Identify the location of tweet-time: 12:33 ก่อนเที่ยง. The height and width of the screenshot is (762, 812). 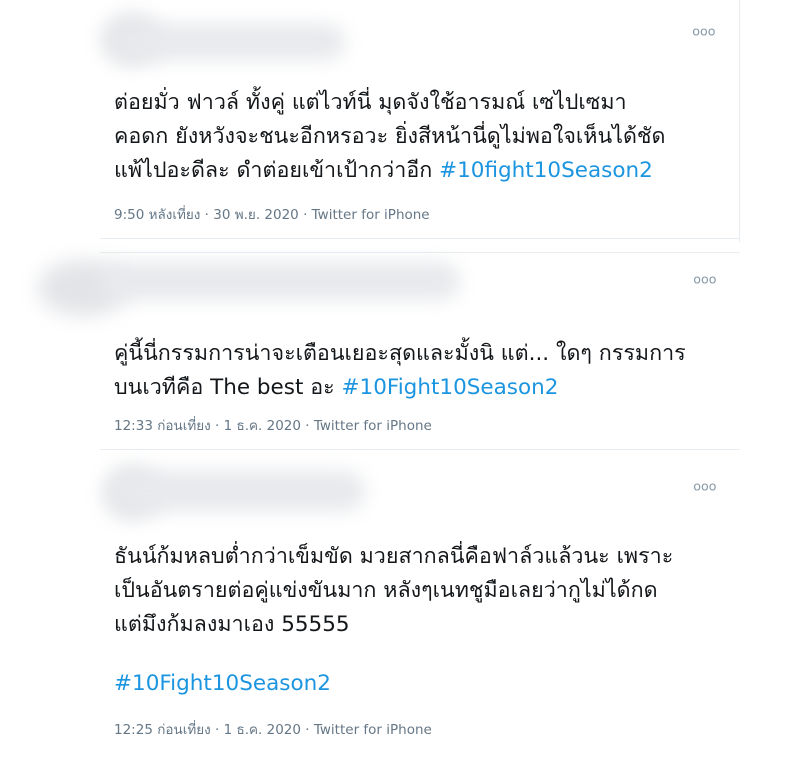
(162, 426).